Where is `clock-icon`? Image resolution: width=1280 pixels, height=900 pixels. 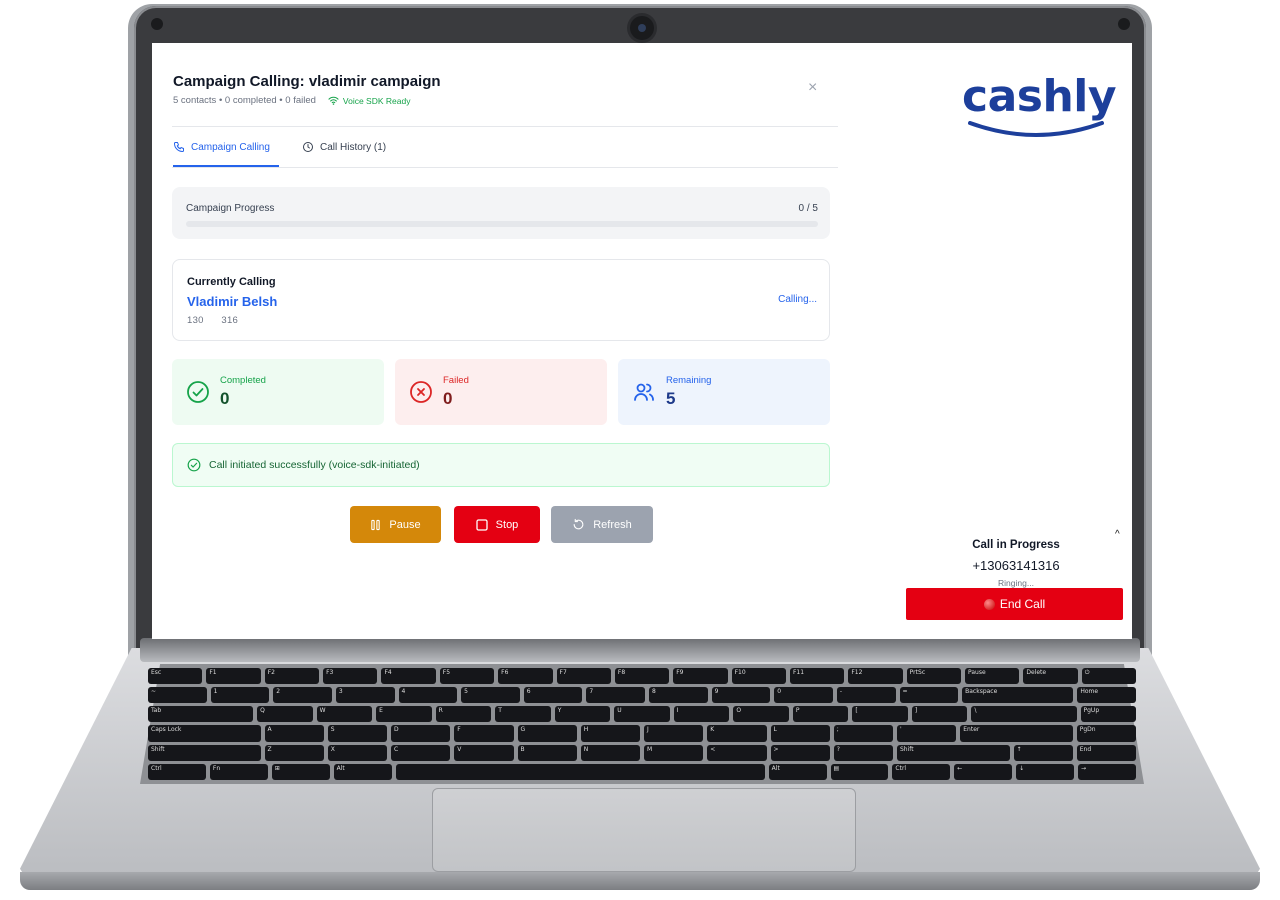 clock-icon is located at coordinates (308, 147).